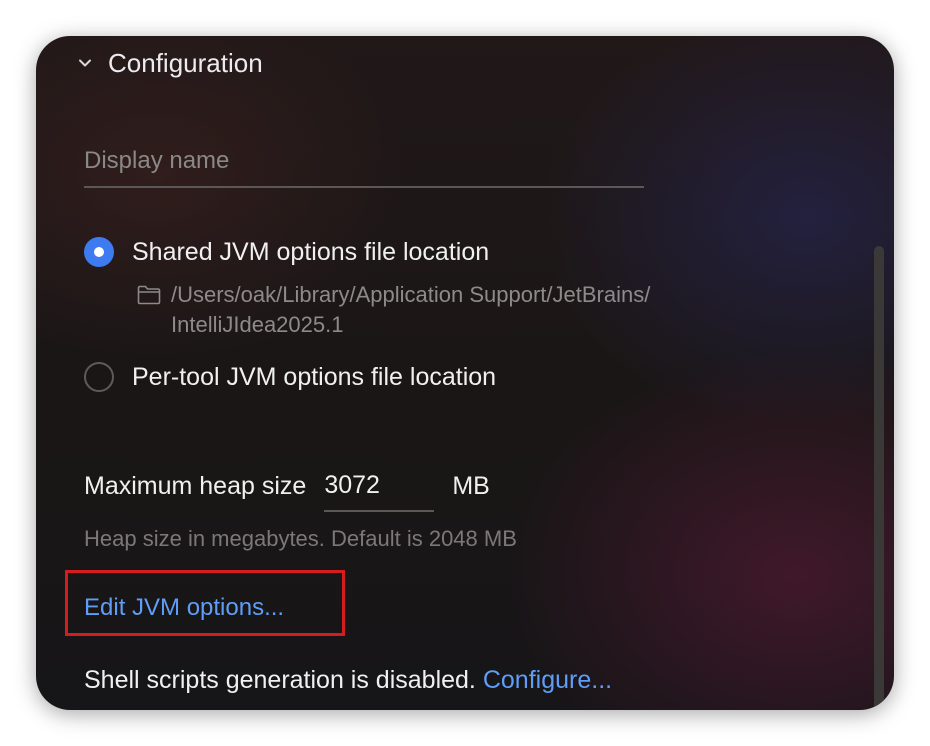 The image size is (930, 746). I want to click on per-tool-jvm-radio, so click(99, 377).